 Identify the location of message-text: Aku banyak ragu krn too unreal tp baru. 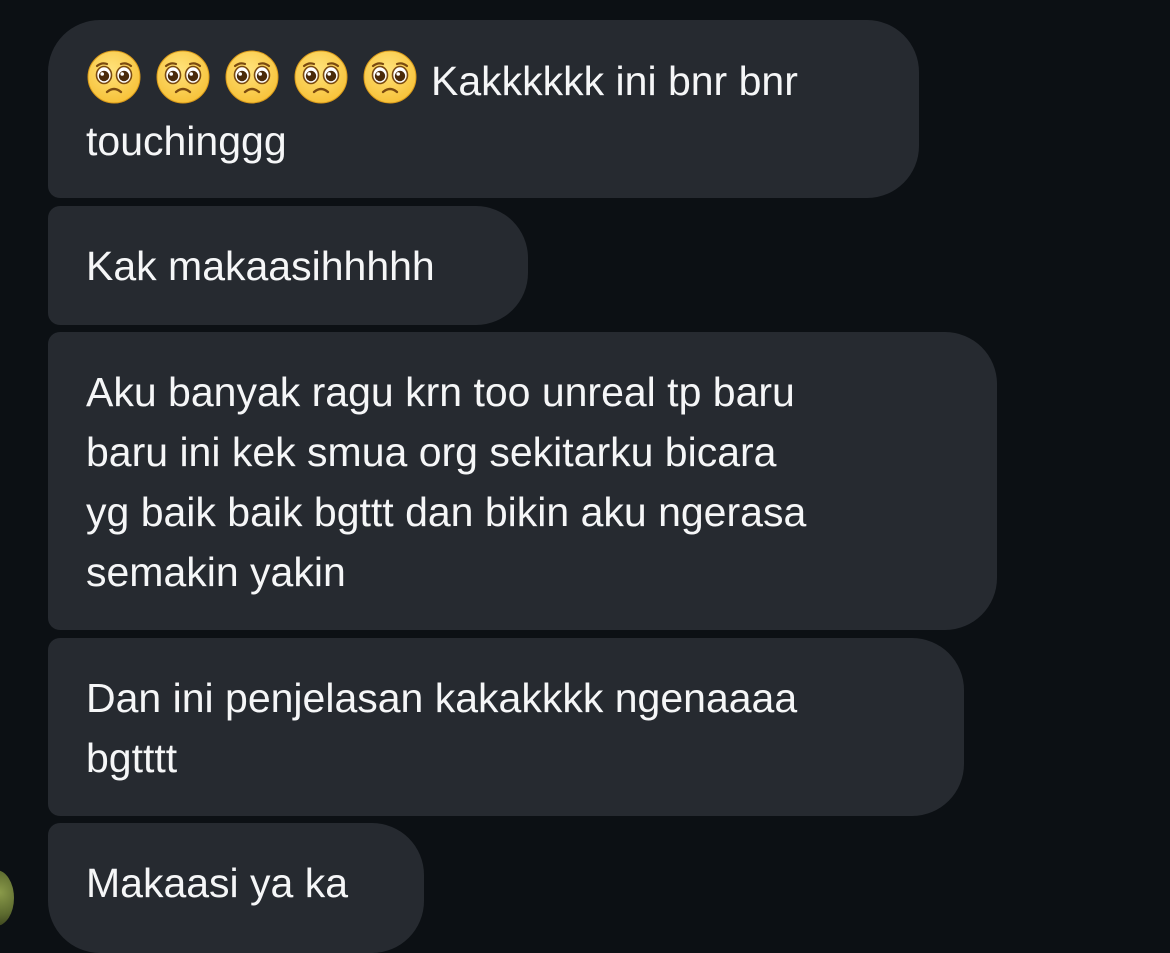
(440, 392).